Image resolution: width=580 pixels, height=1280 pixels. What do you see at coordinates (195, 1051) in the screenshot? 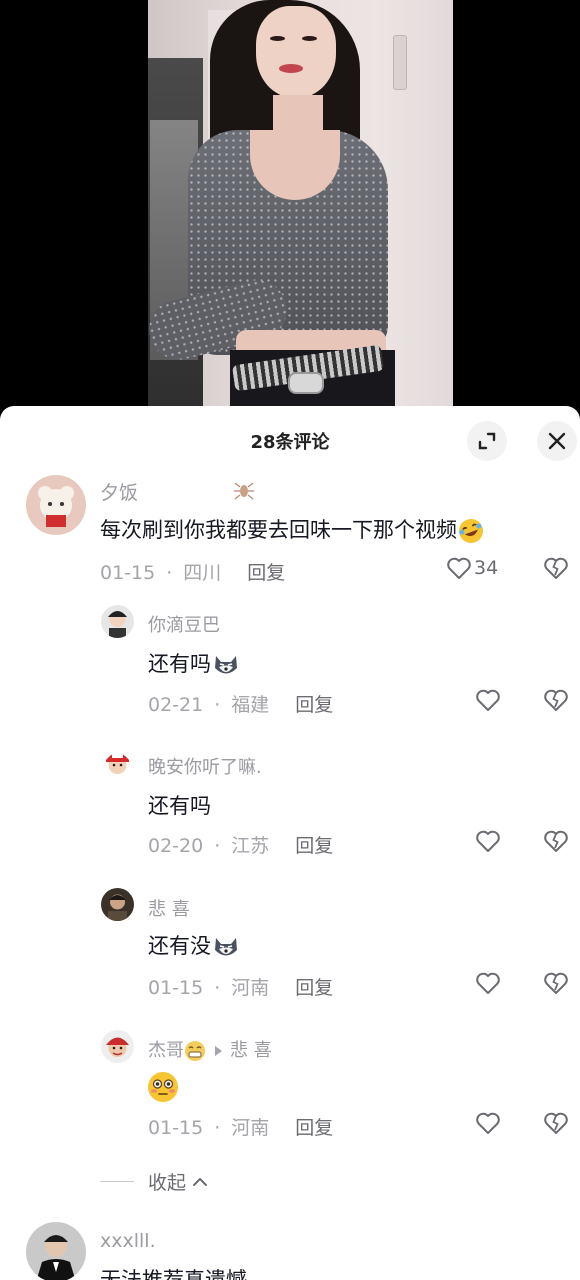
I see `grin-emoji` at bounding box center [195, 1051].